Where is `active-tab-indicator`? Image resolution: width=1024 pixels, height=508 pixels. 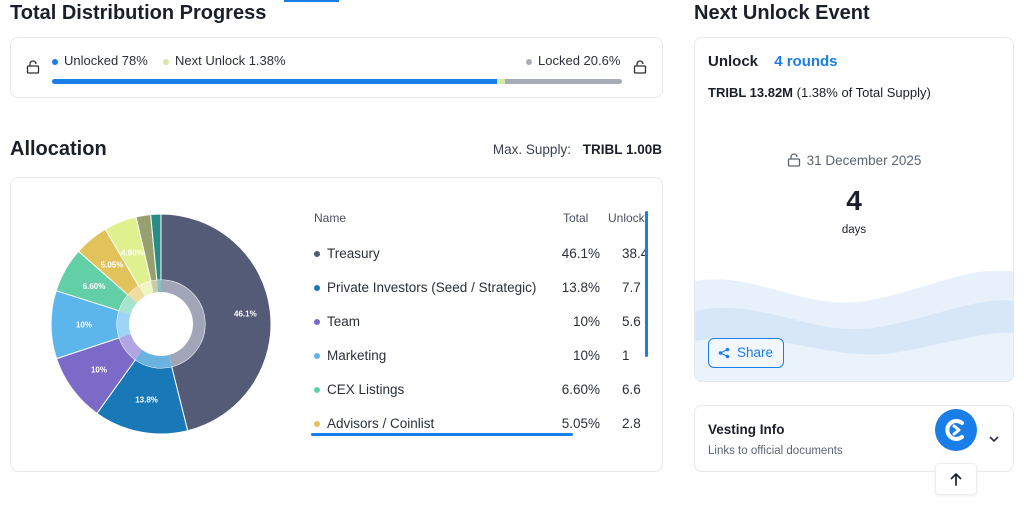 active-tab-indicator is located at coordinates (311, 1).